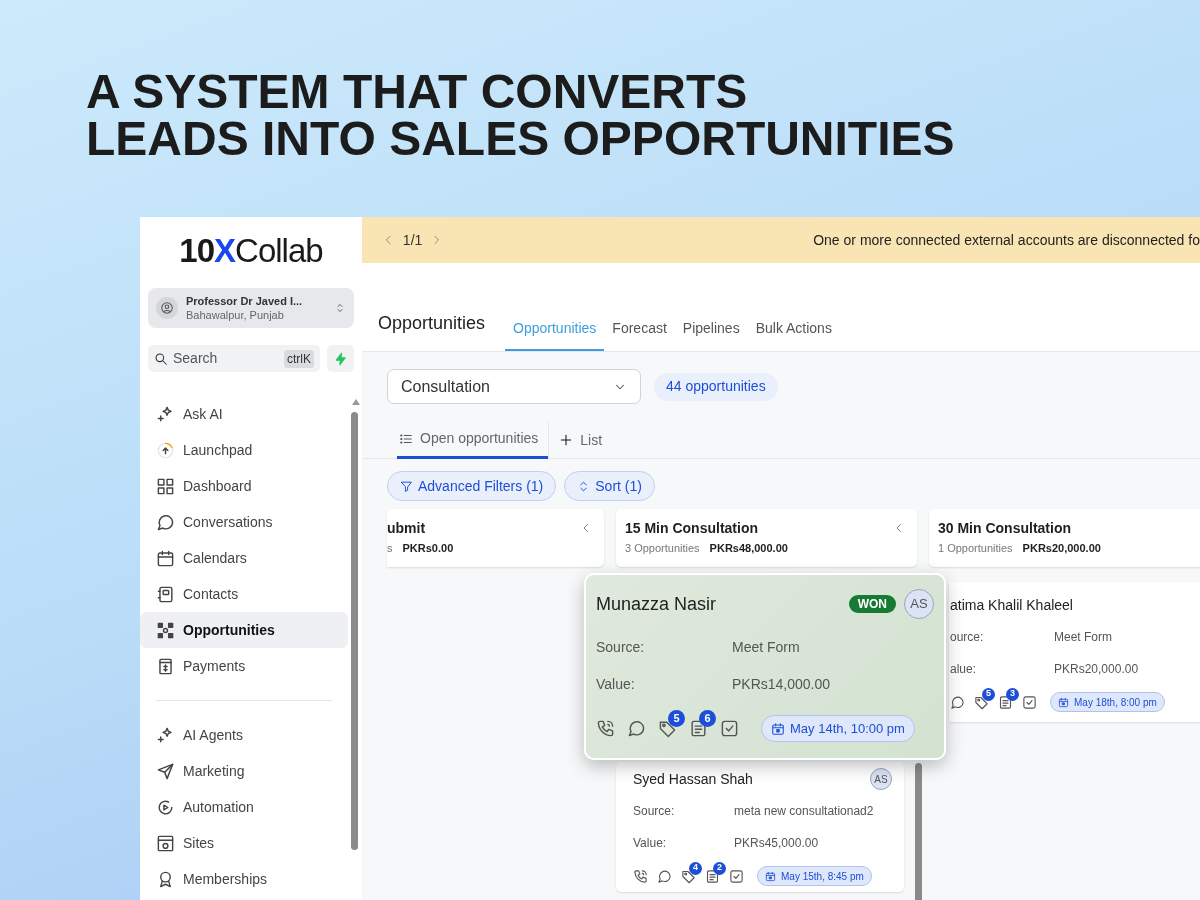  I want to click on headline: LEADS INTO SALES OPPORTUNITIES, so click(520, 138).